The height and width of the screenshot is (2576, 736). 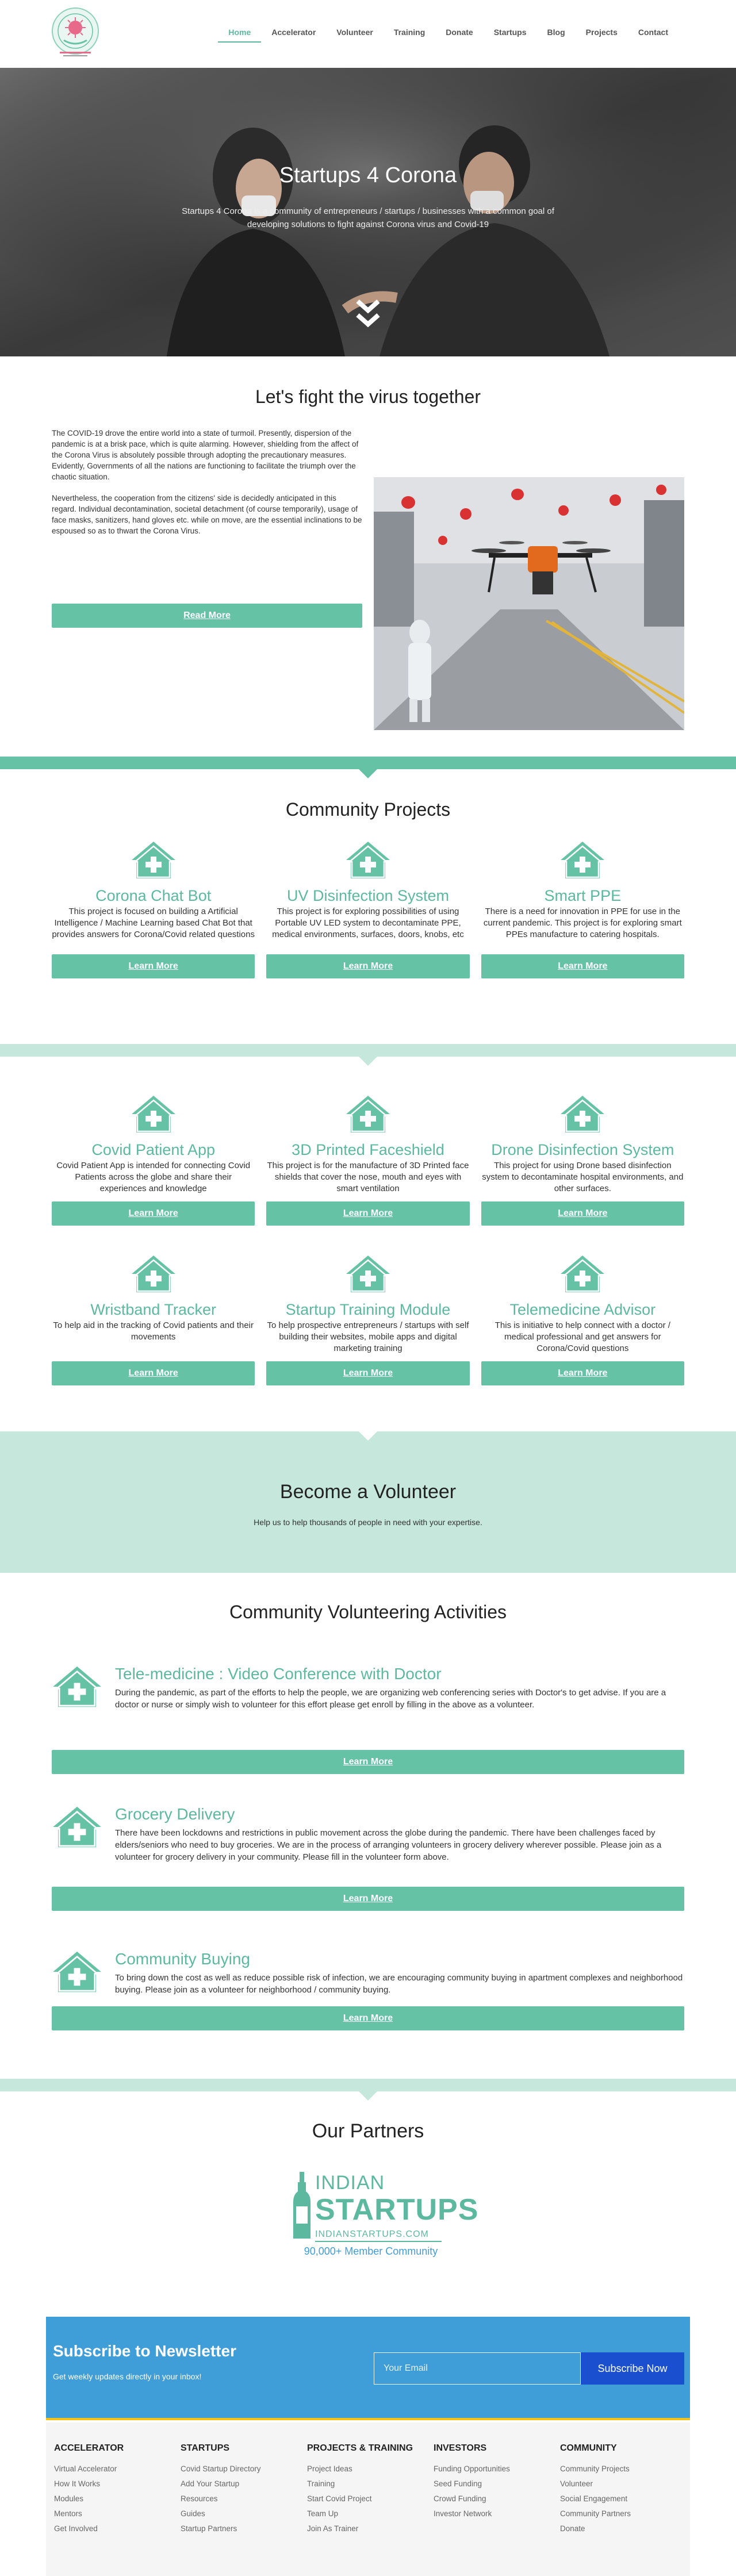 What do you see at coordinates (301, 2205) in the screenshot?
I see `bottle-icon` at bounding box center [301, 2205].